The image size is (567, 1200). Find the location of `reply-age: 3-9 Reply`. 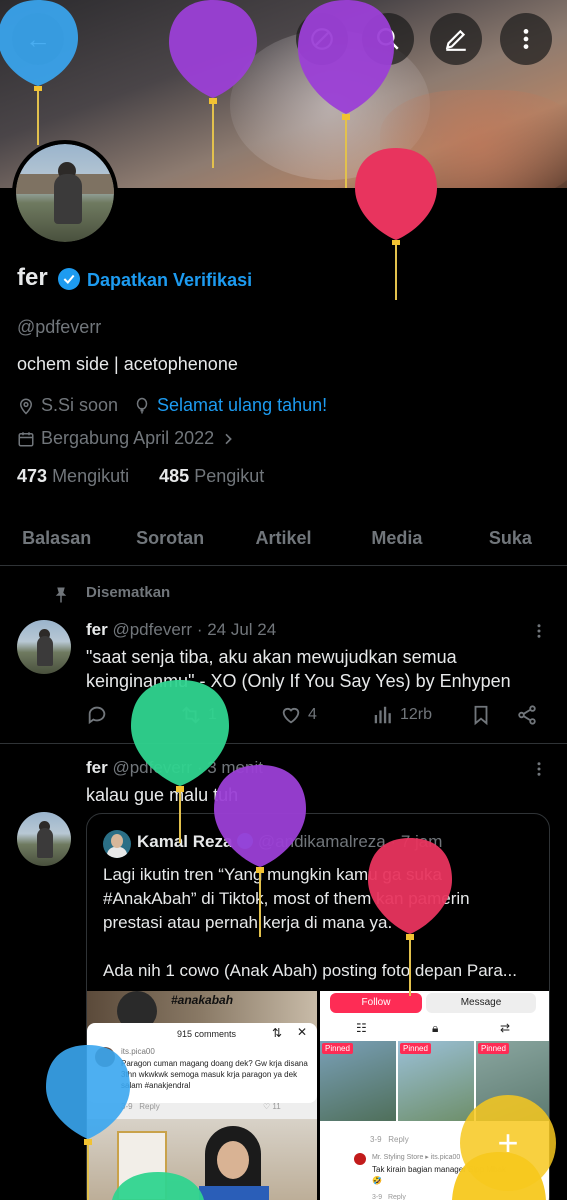

reply-age: 3-9 Reply is located at coordinates (389, 1139).